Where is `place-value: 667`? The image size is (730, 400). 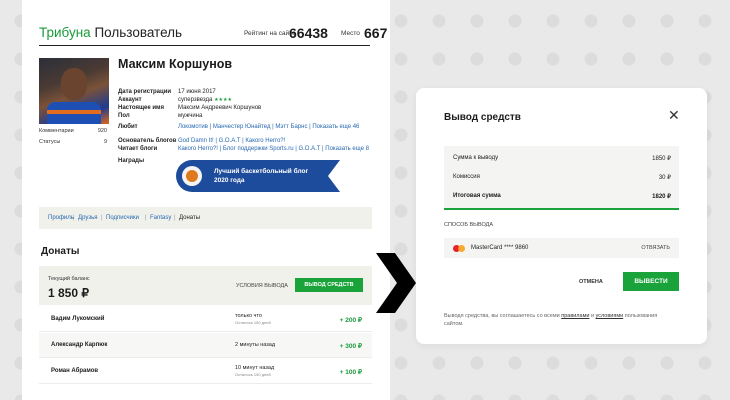
place-value: 667 is located at coordinates (376, 33).